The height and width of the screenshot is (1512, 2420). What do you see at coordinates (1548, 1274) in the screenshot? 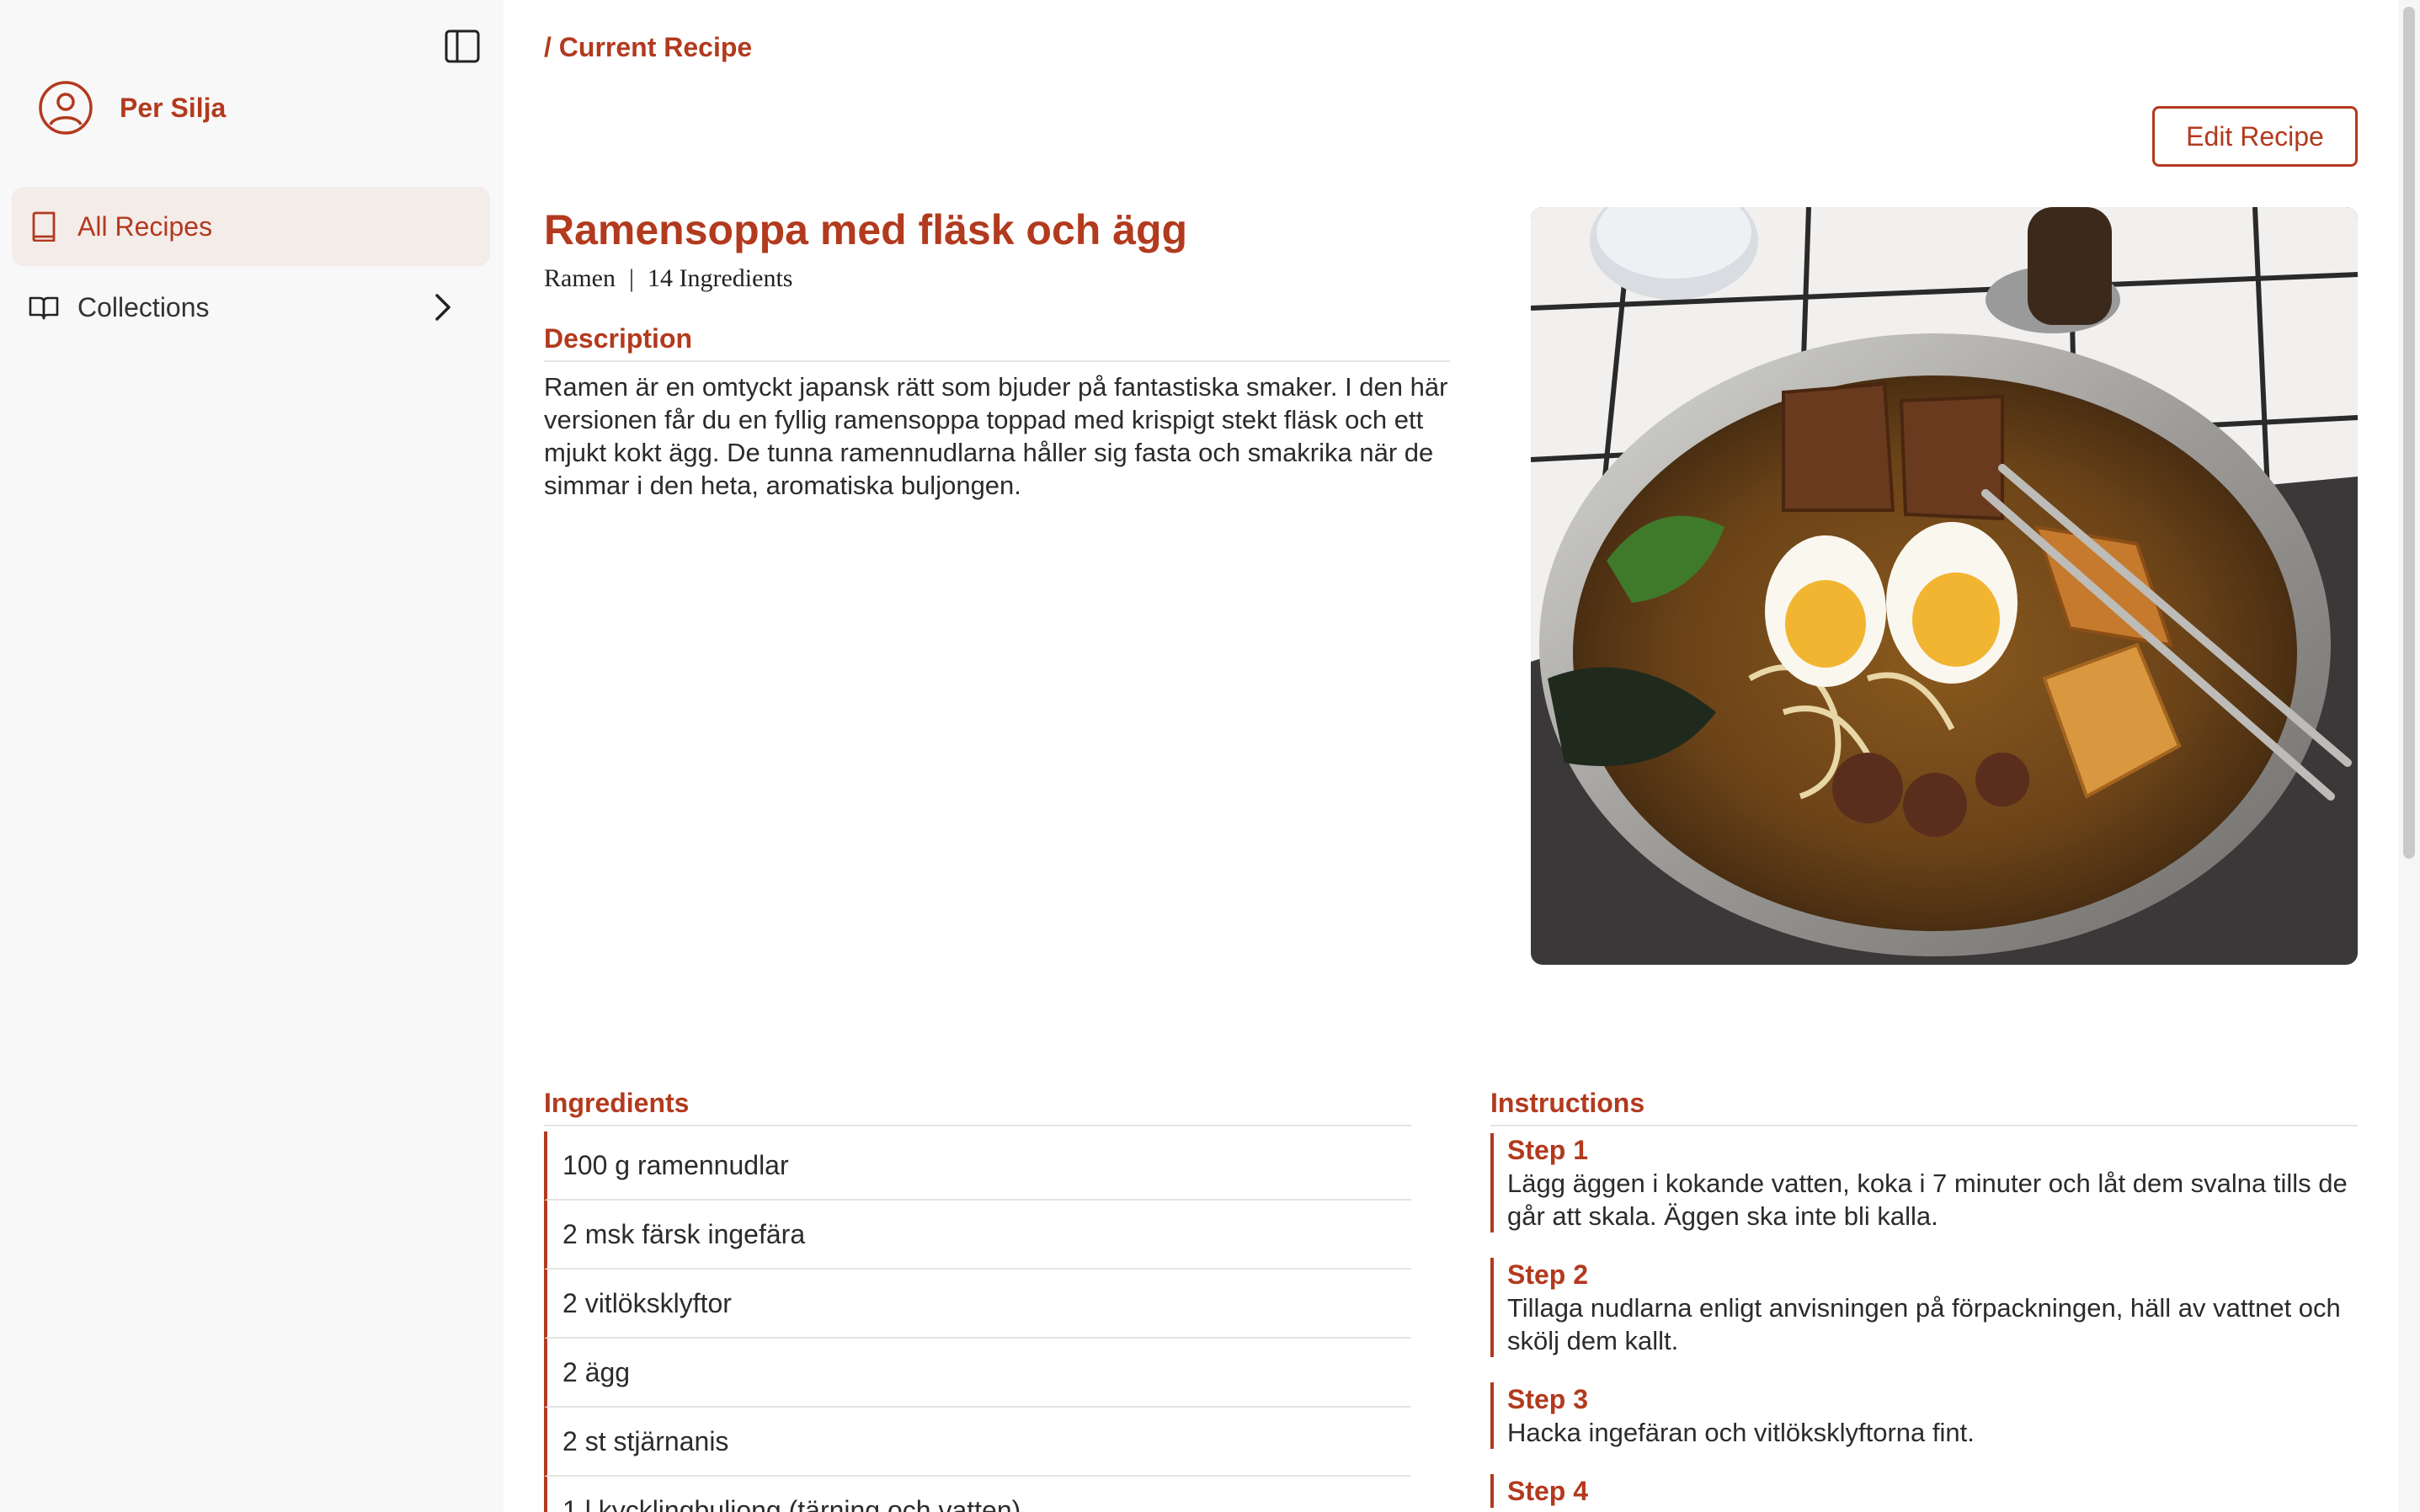
I see `step-title: Step 2` at bounding box center [1548, 1274].